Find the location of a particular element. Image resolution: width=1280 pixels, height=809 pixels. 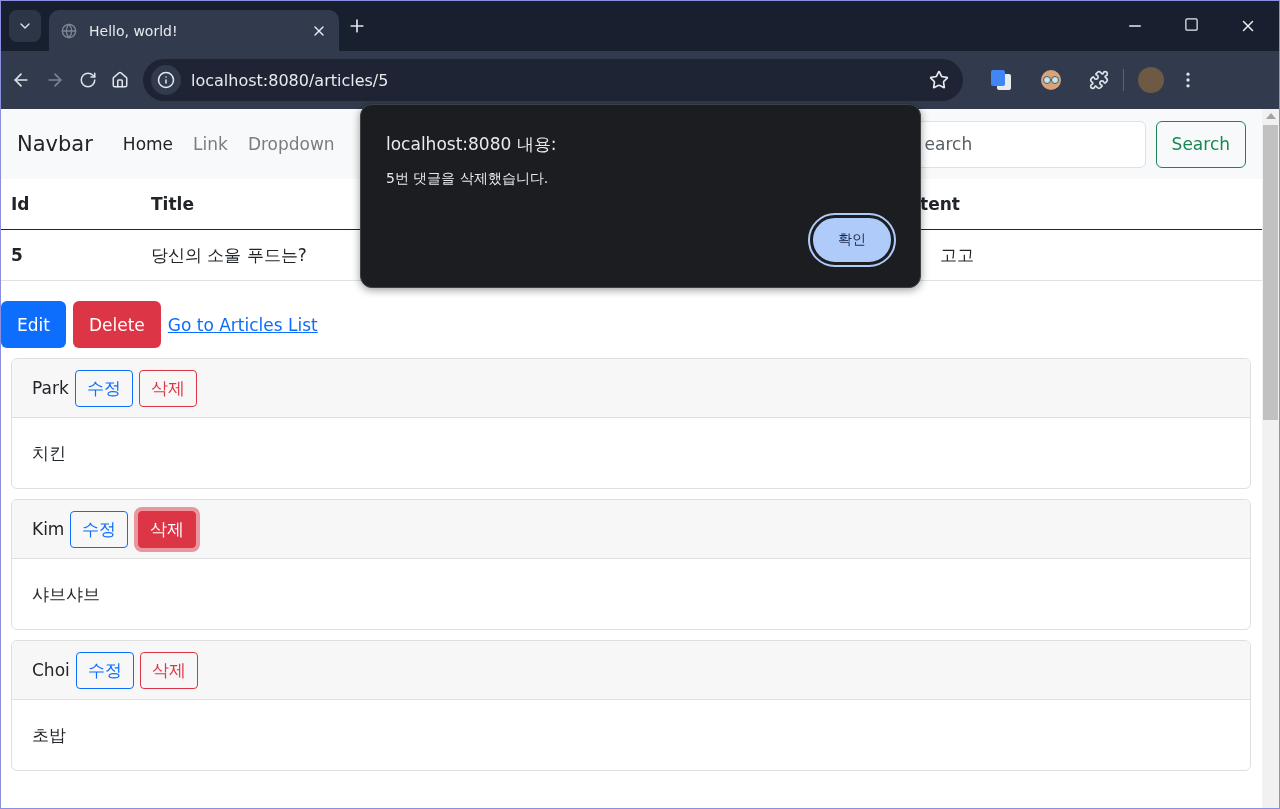

dialog-title: localhost:8080 내용: is located at coordinates (472, 144).